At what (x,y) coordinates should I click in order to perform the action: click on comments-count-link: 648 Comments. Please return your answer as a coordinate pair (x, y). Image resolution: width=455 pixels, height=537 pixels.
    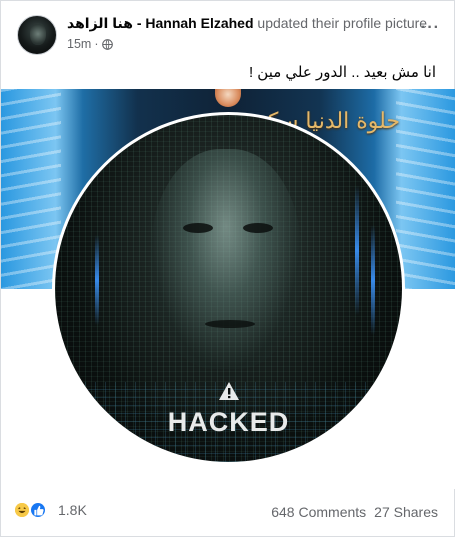
    Looking at the image, I should click on (318, 512).